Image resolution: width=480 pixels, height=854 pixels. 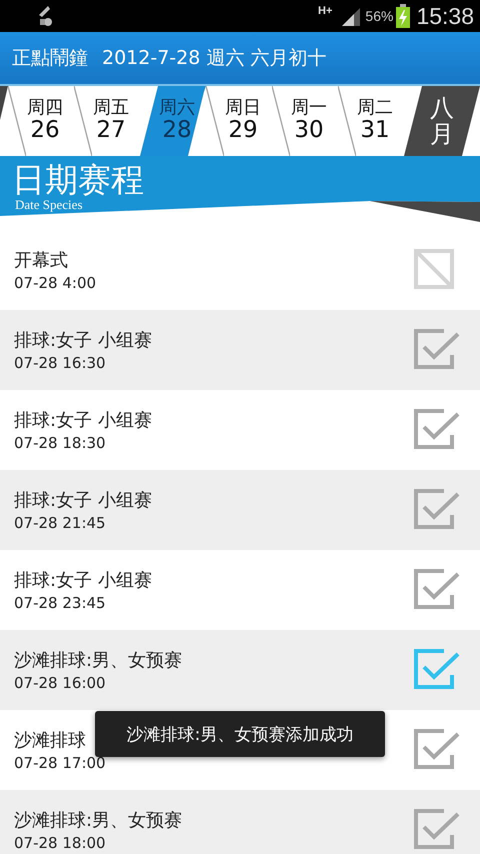 I want to click on event-title: 沙滩排球, so click(x=50, y=740).